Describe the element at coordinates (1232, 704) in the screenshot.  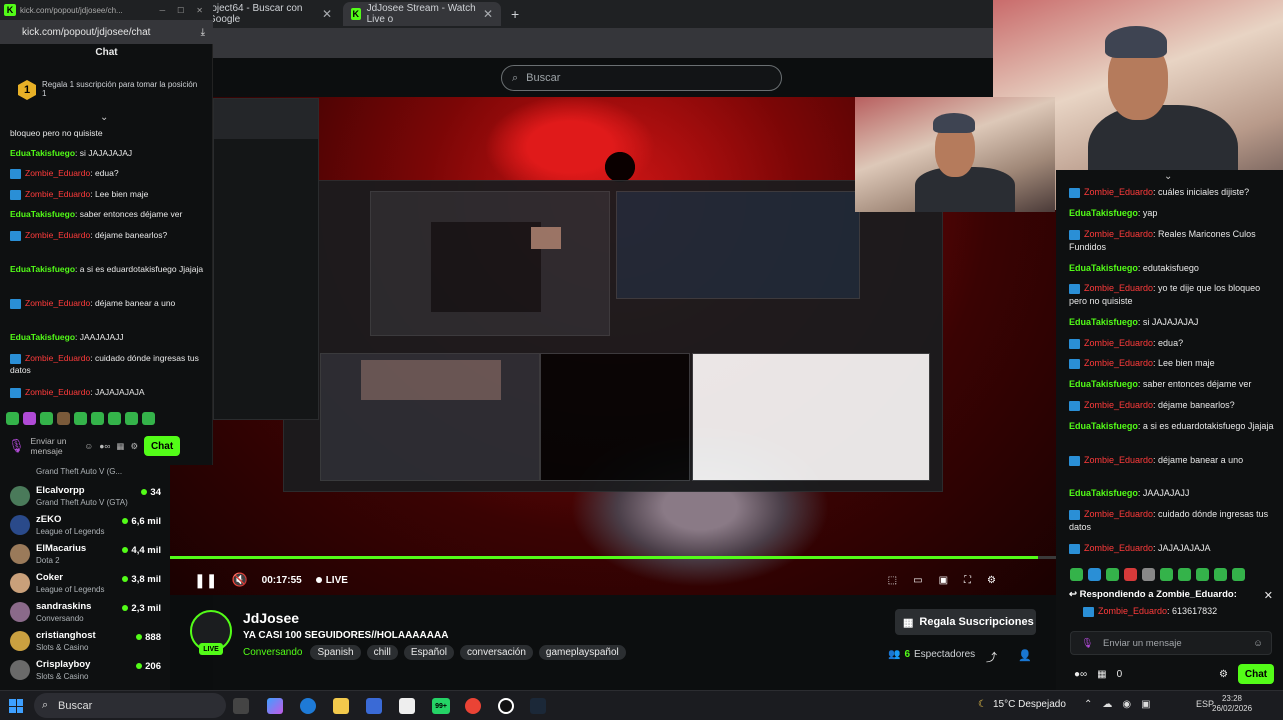
I see `clock: 23:28 26/02/2026` at that location.